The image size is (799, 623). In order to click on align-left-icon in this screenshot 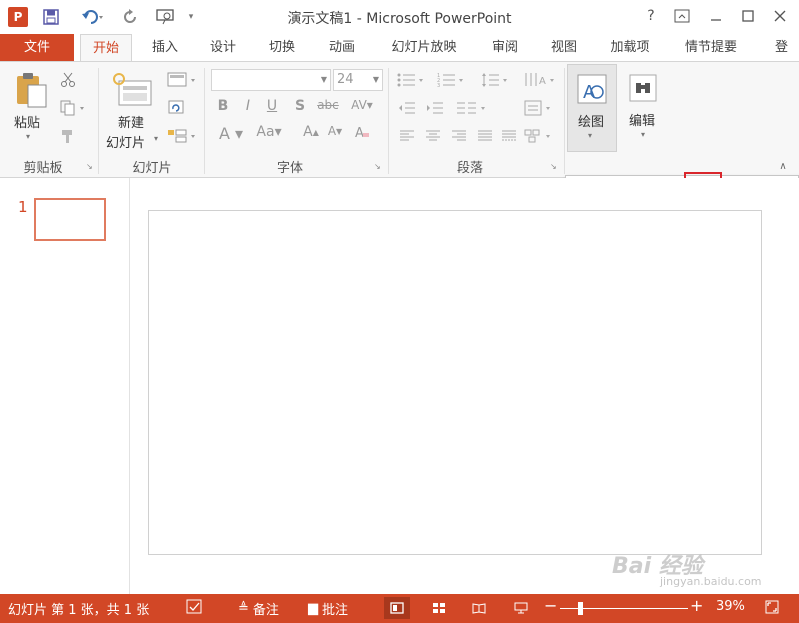, I will do `click(407, 136)`.